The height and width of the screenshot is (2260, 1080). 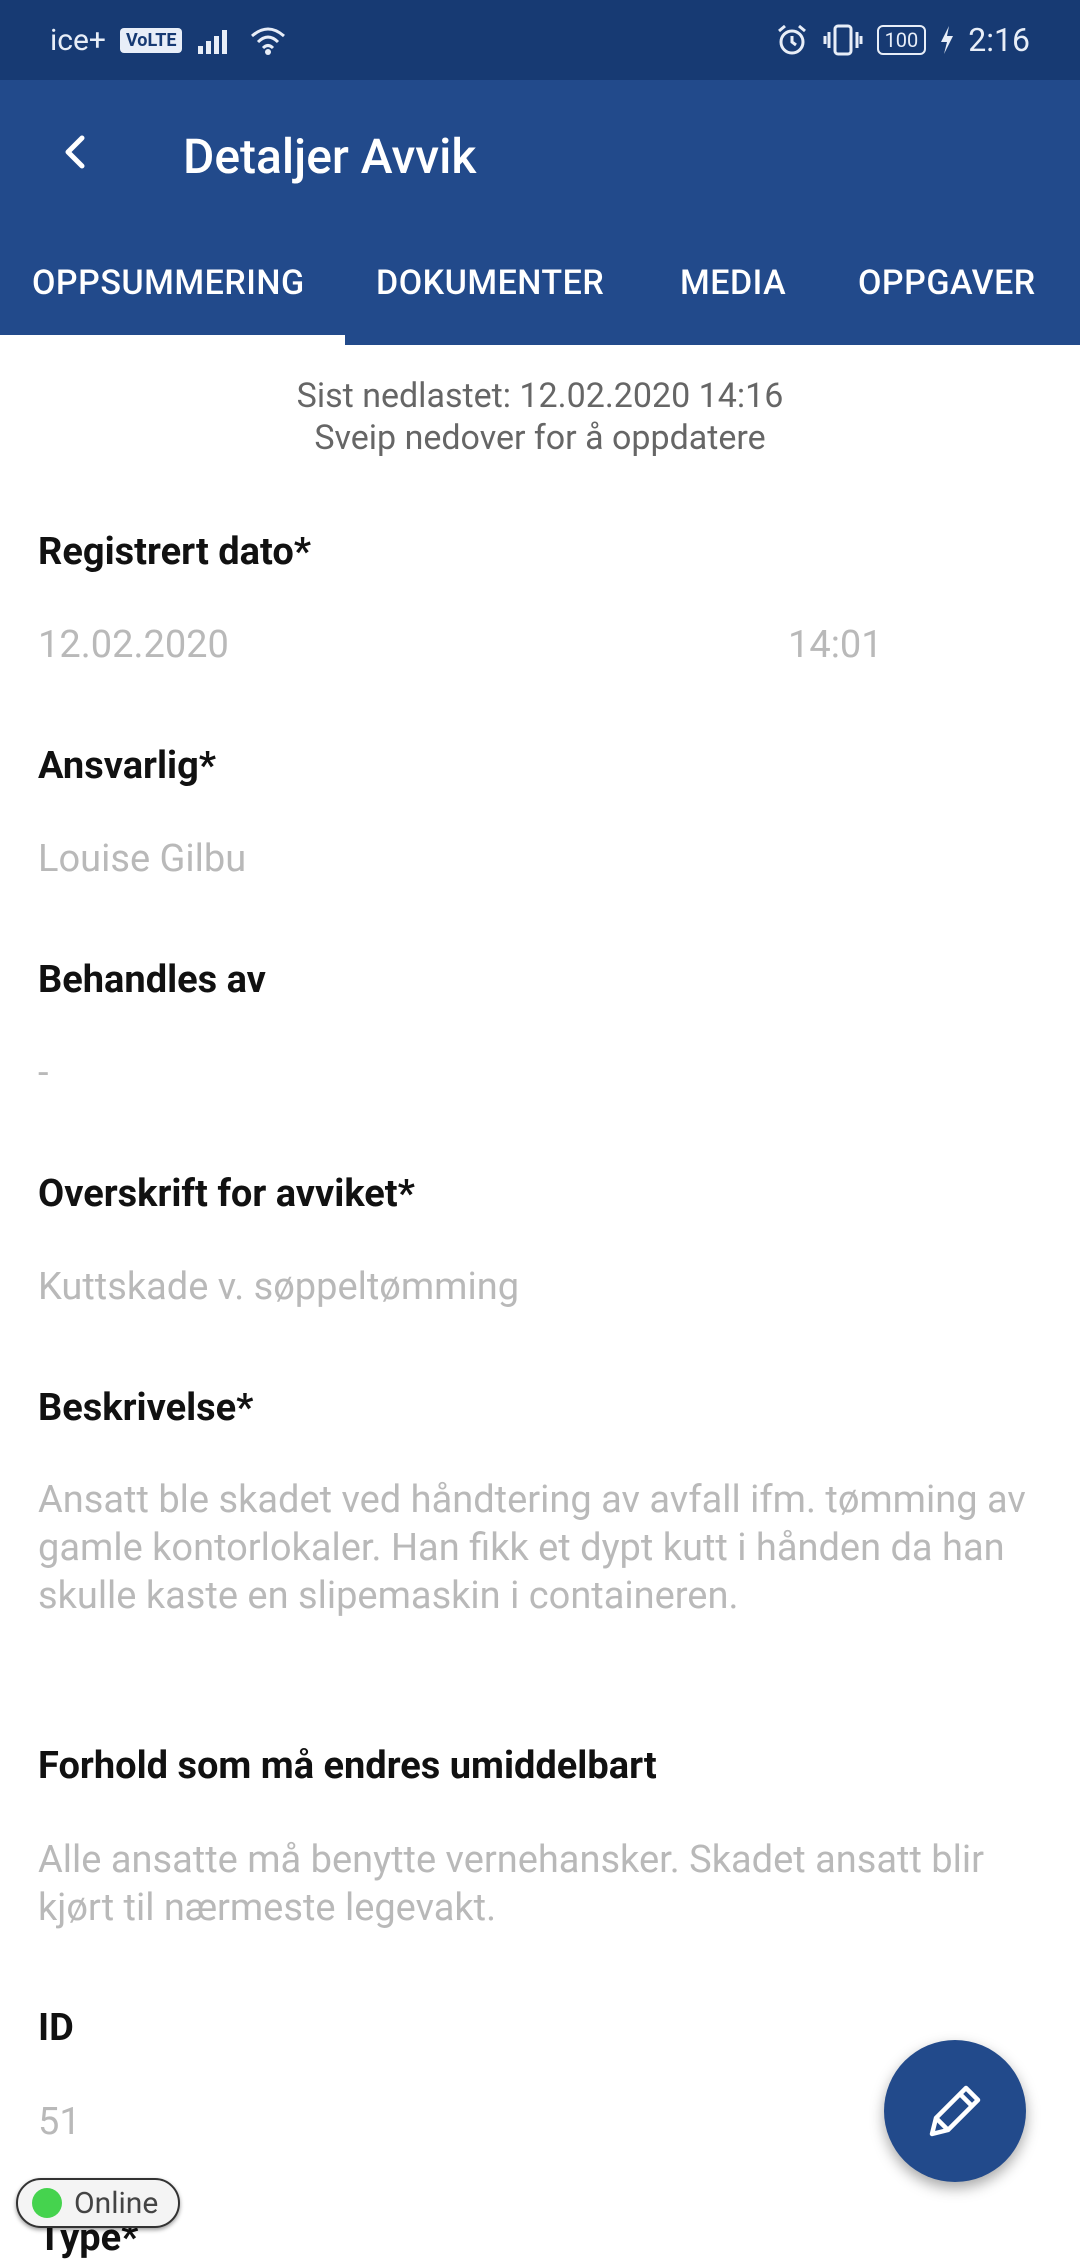 What do you see at coordinates (78, 40) in the screenshot?
I see `carrier-label: ice+` at bounding box center [78, 40].